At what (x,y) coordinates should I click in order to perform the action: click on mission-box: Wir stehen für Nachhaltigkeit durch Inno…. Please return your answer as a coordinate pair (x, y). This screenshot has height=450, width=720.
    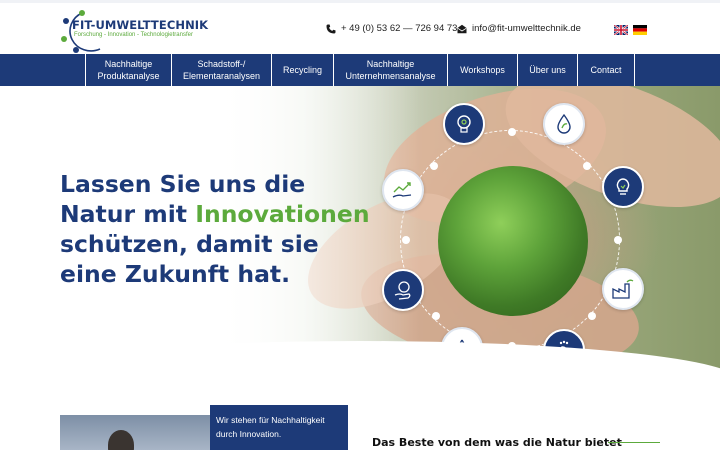
    Looking at the image, I should click on (279, 427).